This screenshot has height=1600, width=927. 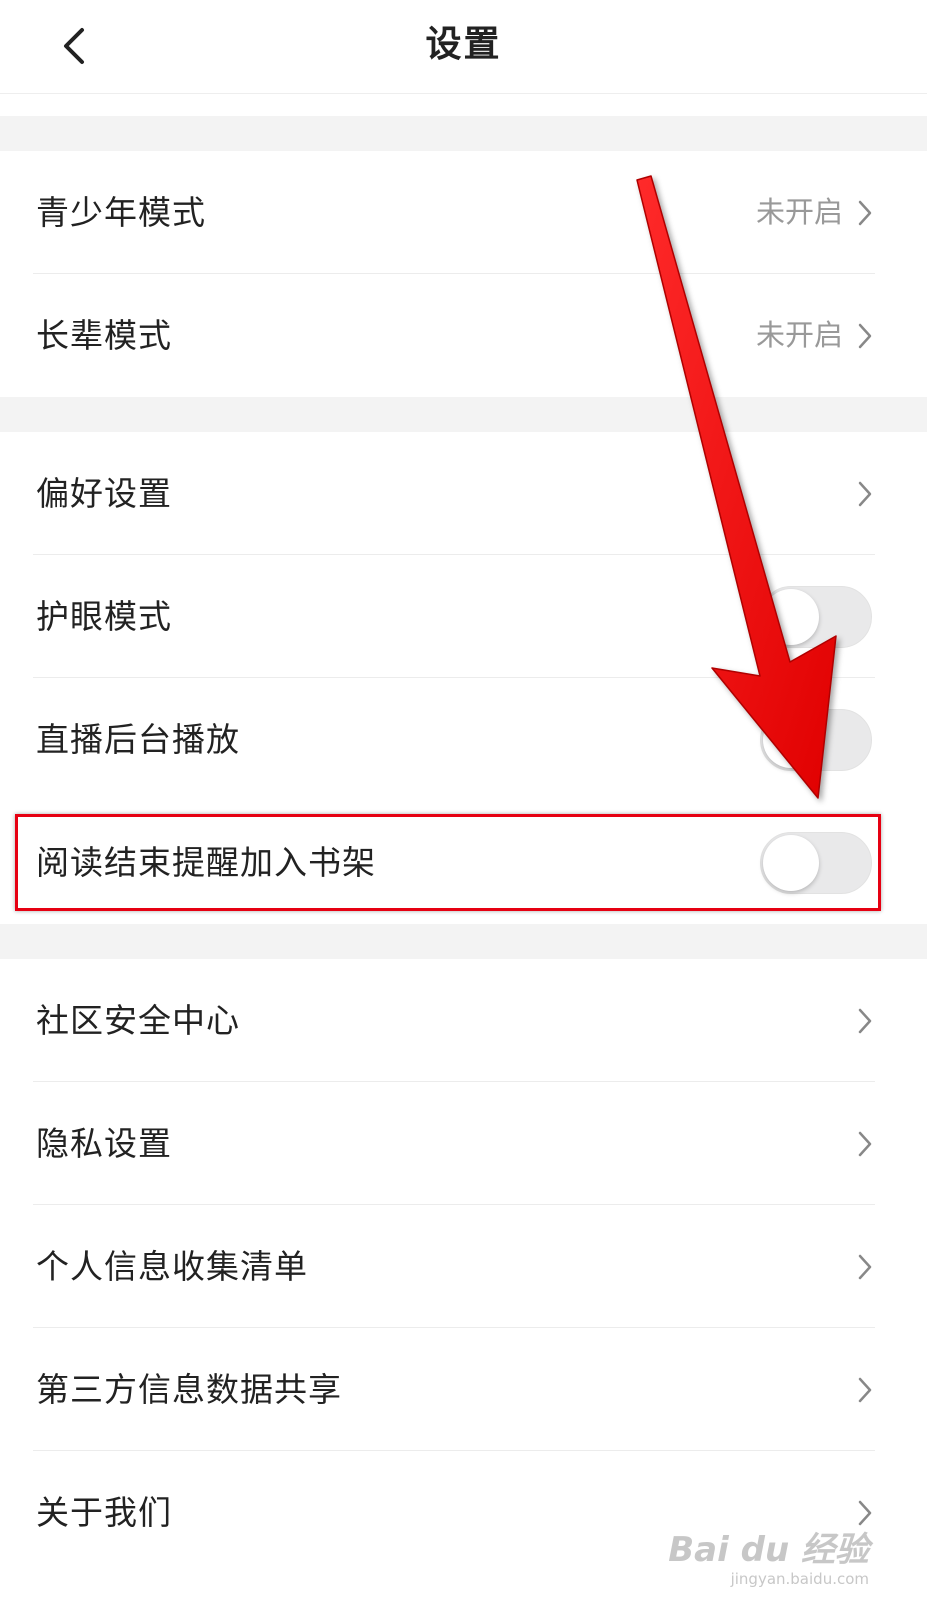 I want to click on eye-care-toggle, so click(x=816, y=617).